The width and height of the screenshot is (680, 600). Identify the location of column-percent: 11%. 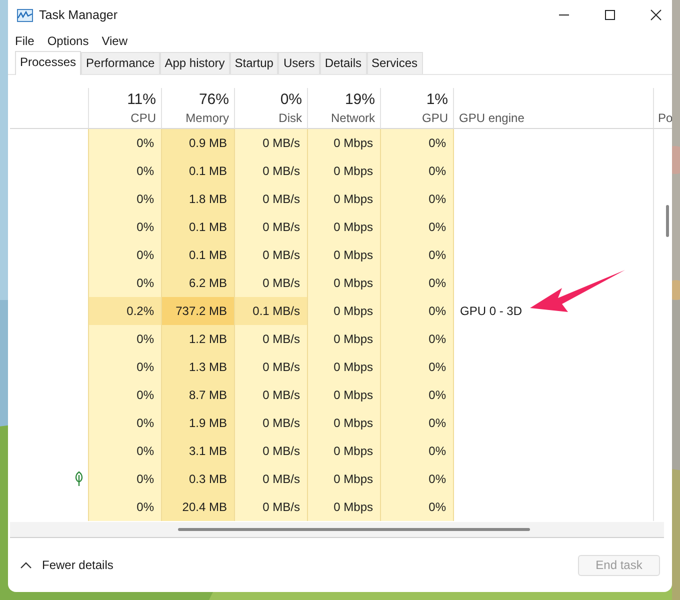
(141, 99).